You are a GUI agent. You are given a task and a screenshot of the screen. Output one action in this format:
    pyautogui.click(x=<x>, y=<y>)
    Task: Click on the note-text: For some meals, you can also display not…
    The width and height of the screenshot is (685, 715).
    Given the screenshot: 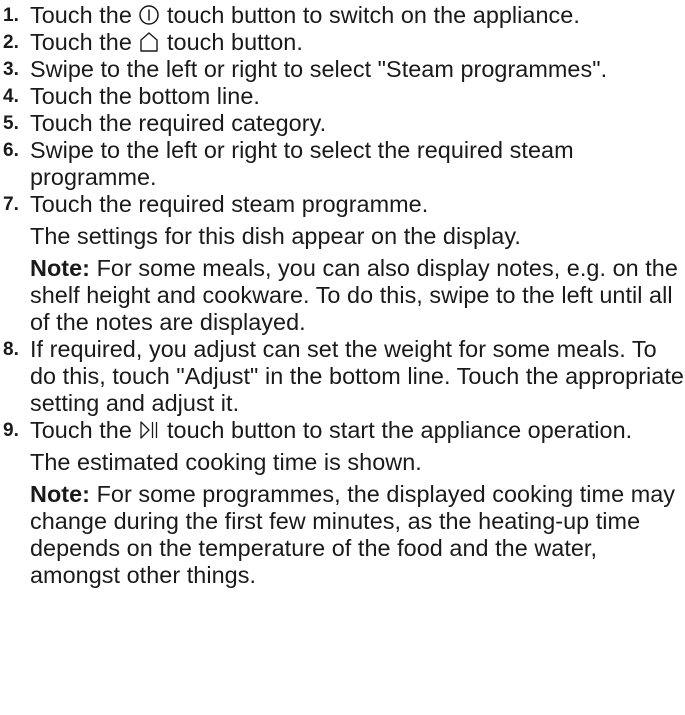 What is the action you would take?
    pyautogui.click(x=354, y=295)
    